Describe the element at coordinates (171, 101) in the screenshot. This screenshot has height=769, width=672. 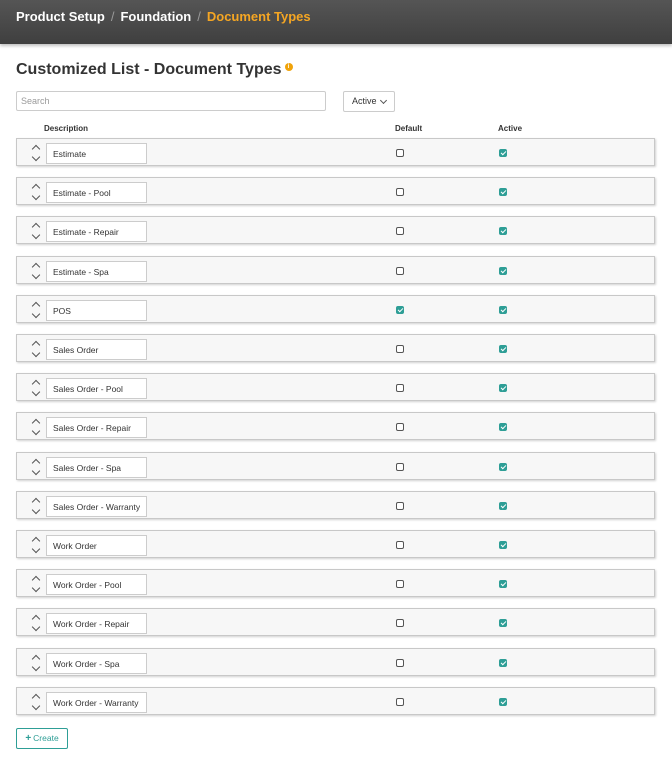
I see `search-input` at that location.